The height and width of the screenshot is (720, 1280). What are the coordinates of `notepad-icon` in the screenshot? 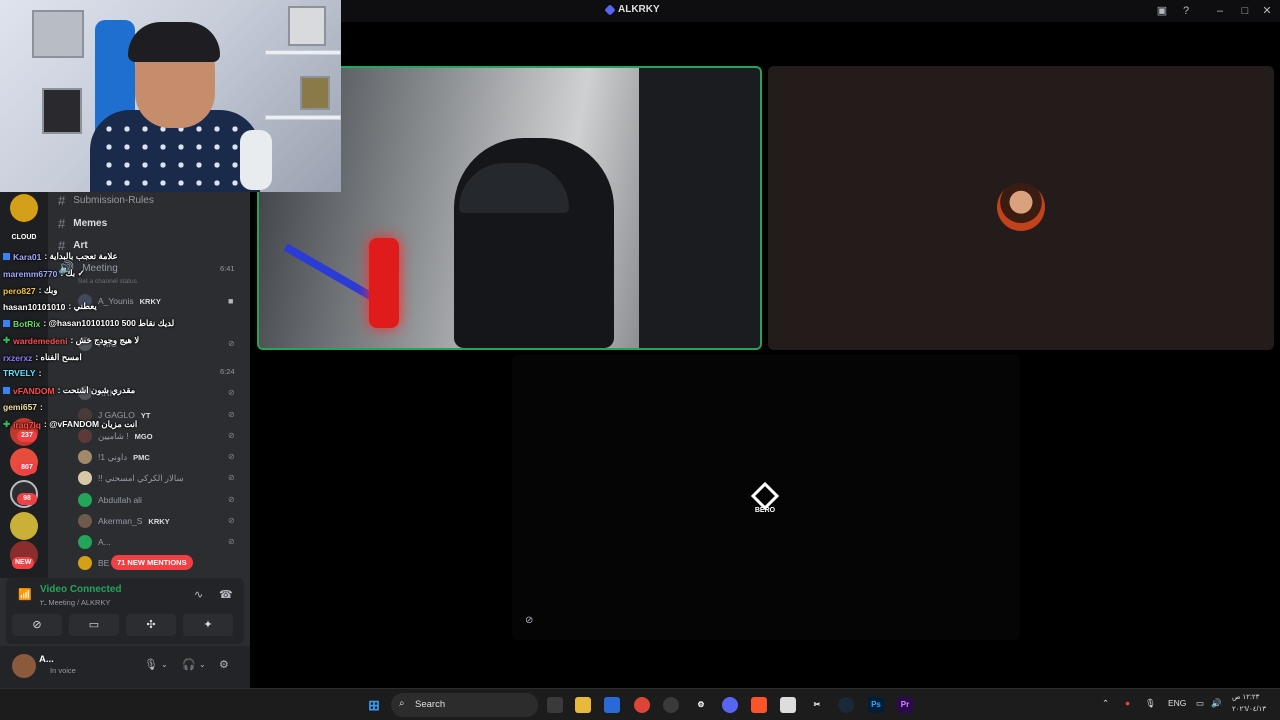 It's located at (788, 705).